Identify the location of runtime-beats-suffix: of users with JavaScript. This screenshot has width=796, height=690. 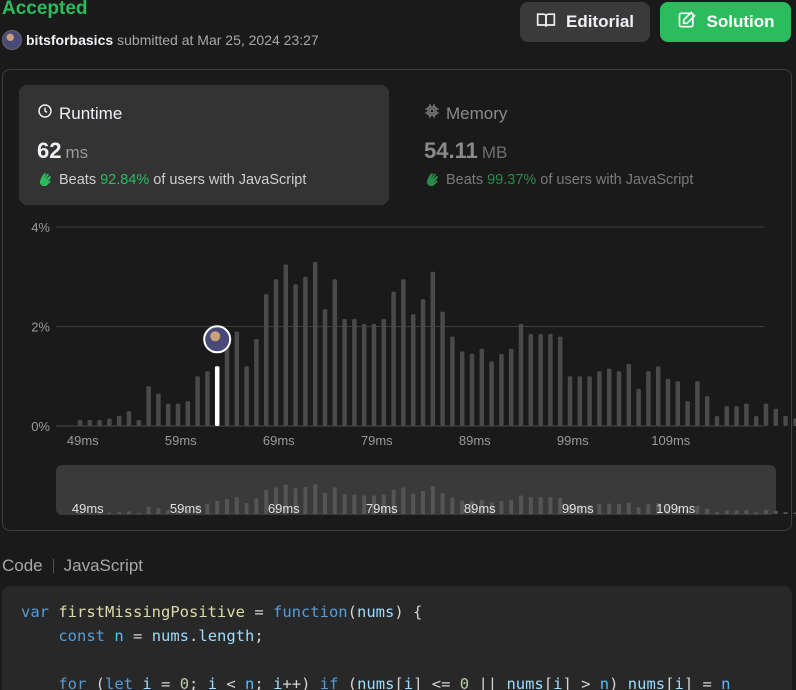
(230, 180).